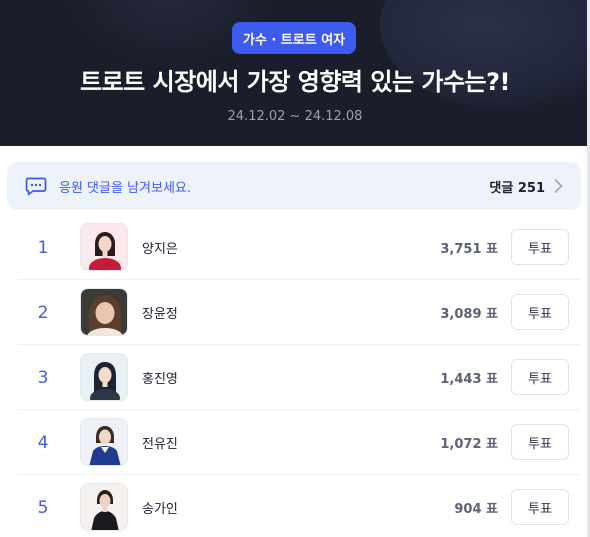  What do you see at coordinates (43, 377) in the screenshot?
I see `rank-number: 3` at bounding box center [43, 377].